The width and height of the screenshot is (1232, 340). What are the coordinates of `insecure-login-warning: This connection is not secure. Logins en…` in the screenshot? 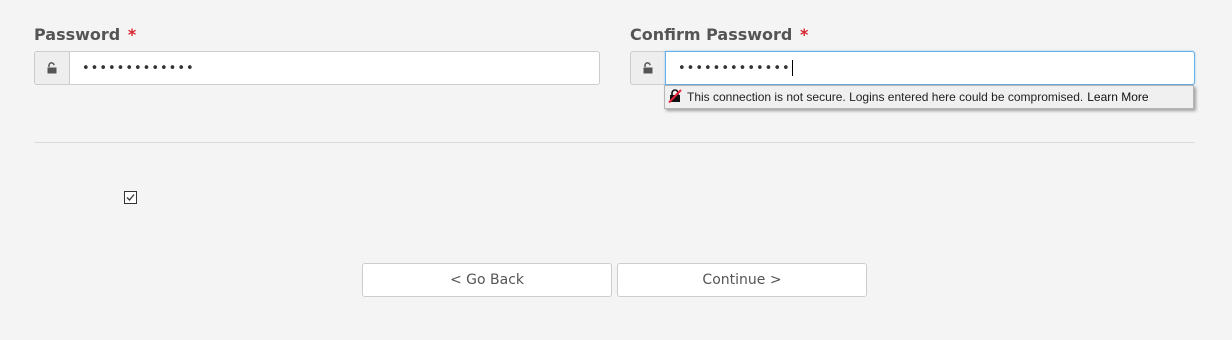 It's located at (929, 97).